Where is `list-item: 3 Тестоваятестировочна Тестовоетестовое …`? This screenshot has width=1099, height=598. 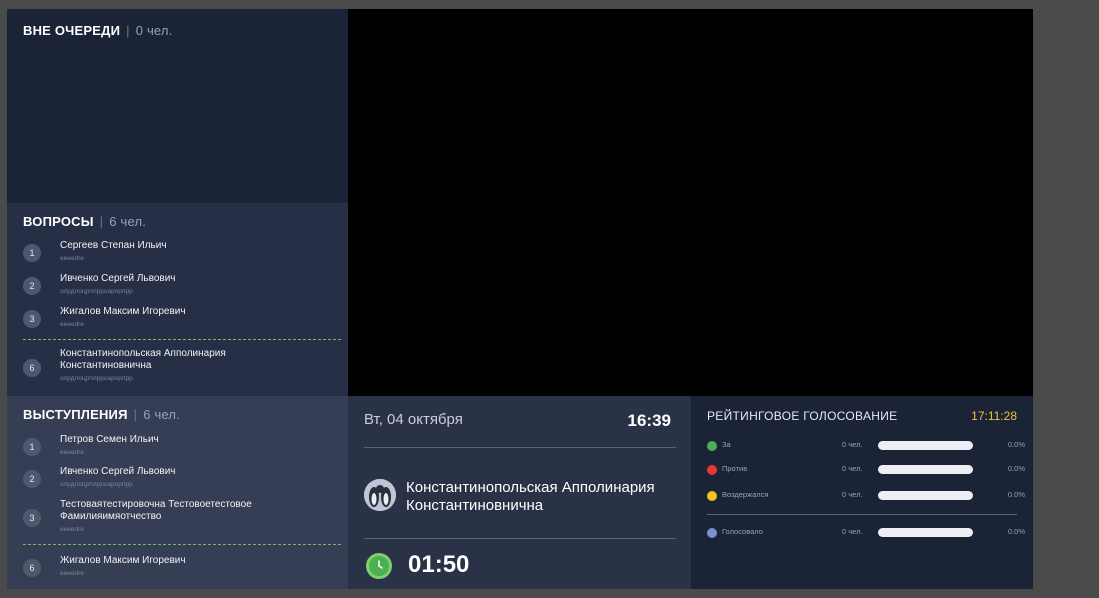 list-item: 3 Тестоваятестировочна Тестовоетестовое … is located at coordinates (183, 519).